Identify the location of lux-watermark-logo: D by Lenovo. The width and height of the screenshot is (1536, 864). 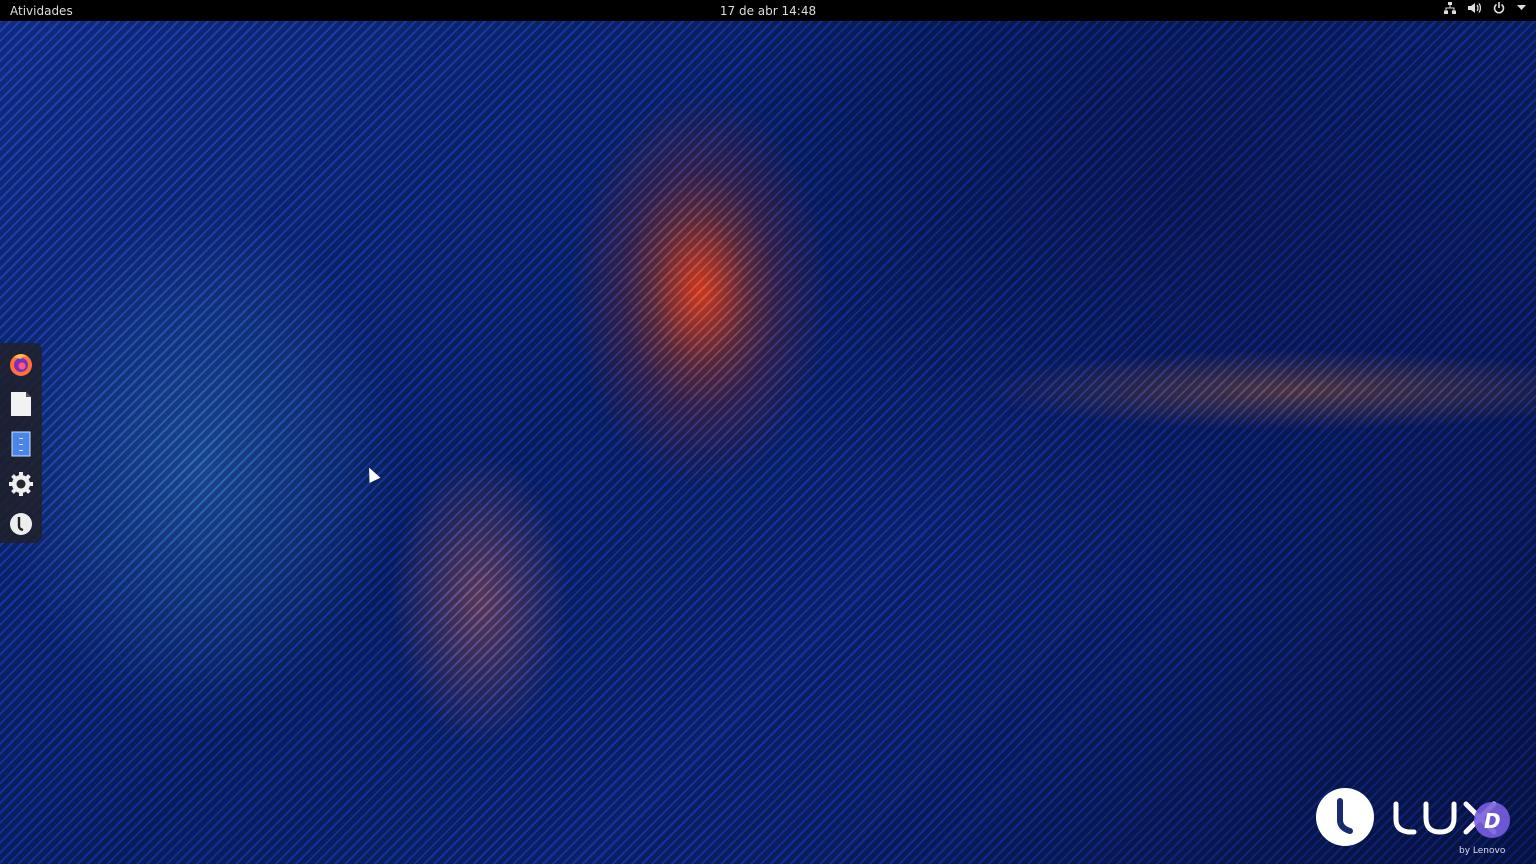
(1421, 823).